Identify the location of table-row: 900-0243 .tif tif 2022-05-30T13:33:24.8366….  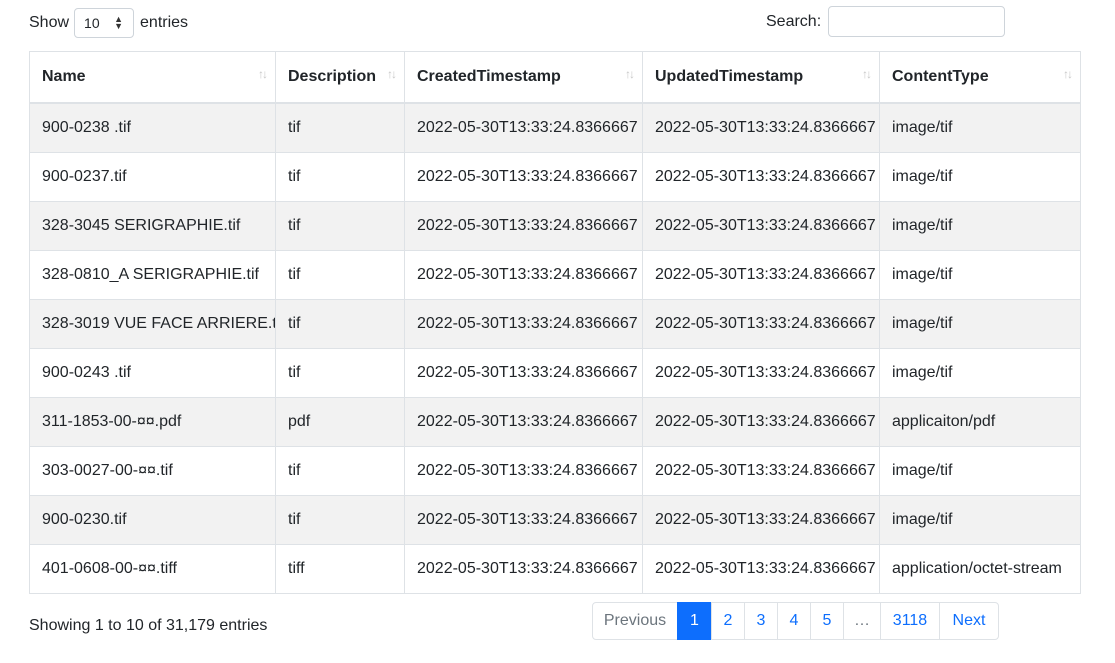
(555, 373).